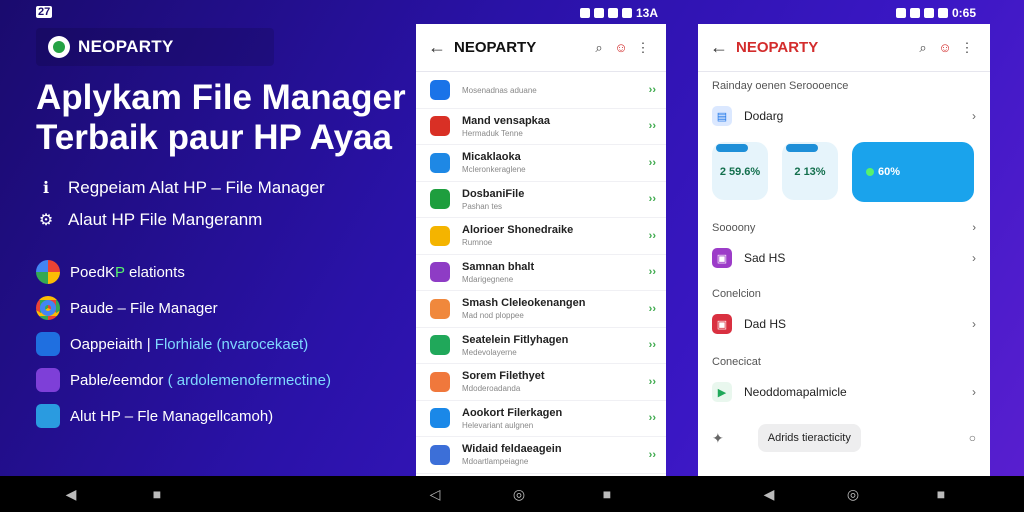  What do you see at coordinates (165, 219) in the screenshot?
I see `feature-text: Alaut HP File Mangeranm` at bounding box center [165, 219].